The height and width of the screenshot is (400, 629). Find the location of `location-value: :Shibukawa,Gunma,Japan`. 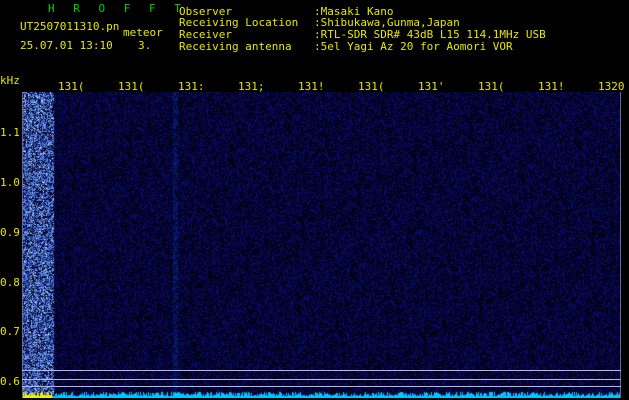

location-value: :Shibukawa,Gunma,Japan is located at coordinates (387, 22).